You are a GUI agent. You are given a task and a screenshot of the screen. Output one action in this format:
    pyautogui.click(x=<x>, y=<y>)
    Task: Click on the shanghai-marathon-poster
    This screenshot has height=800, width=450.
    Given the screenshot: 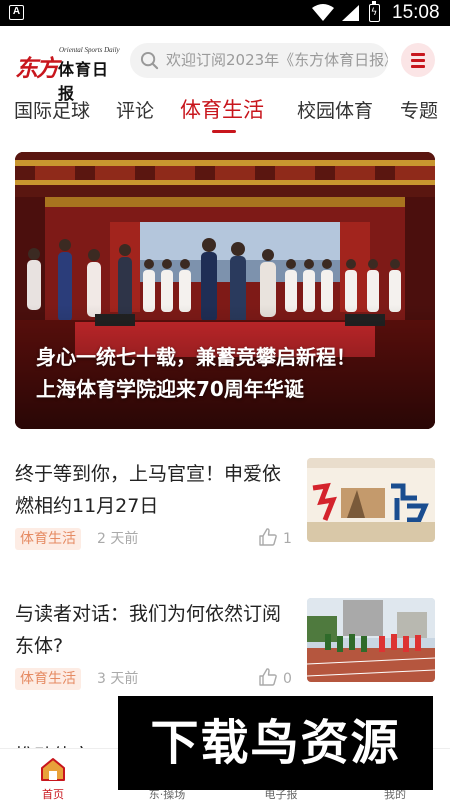 What is the action you would take?
    pyautogui.click(x=371, y=500)
    